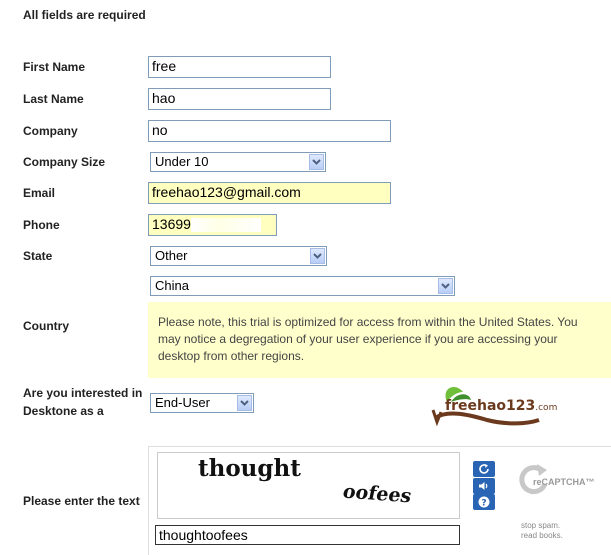 The width and height of the screenshot is (611, 555). Describe the element at coordinates (239, 99) in the screenshot. I see `last-name-input: hao` at that location.